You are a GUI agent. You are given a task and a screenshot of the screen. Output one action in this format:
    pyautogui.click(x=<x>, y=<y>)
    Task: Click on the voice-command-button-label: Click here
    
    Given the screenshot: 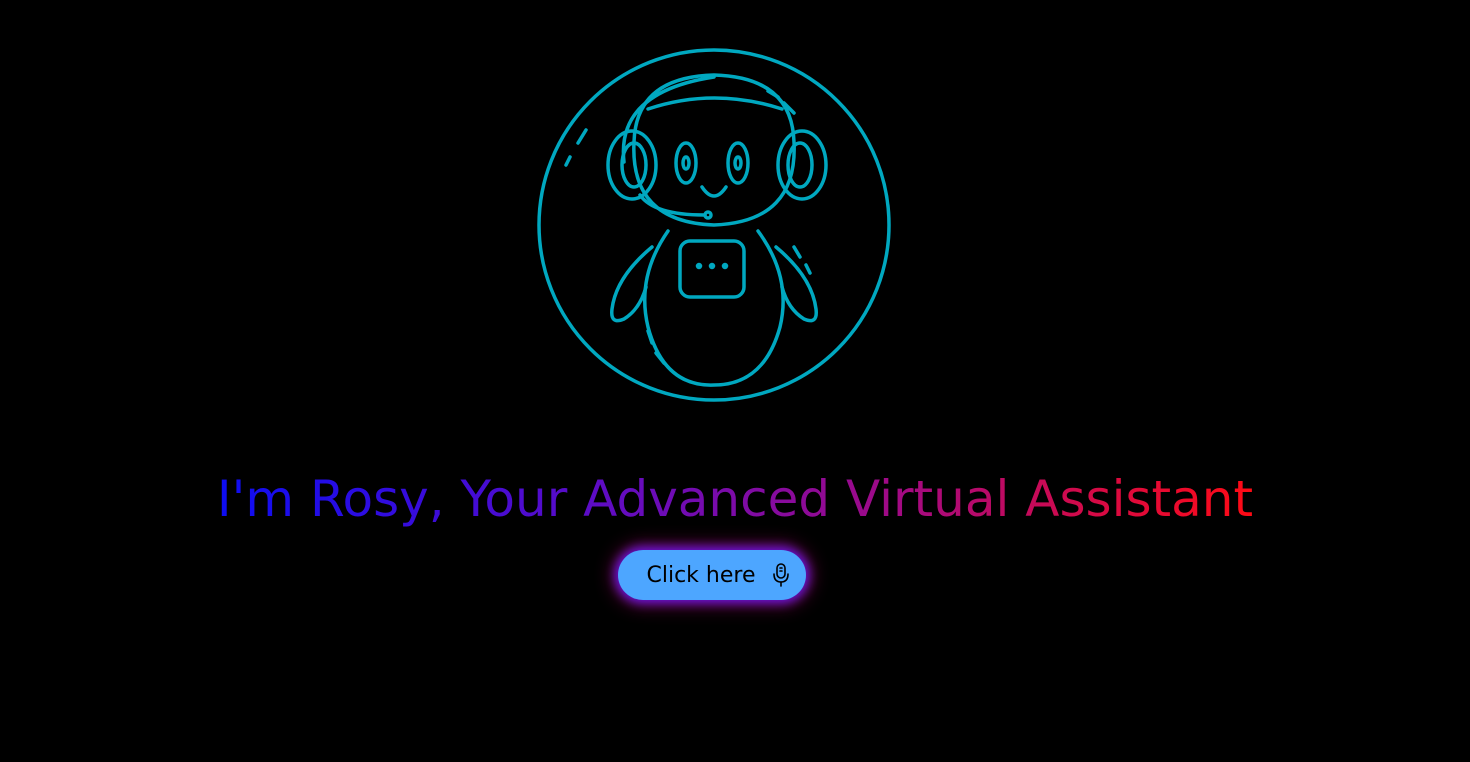 What is the action you would take?
    pyautogui.click(x=701, y=575)
    